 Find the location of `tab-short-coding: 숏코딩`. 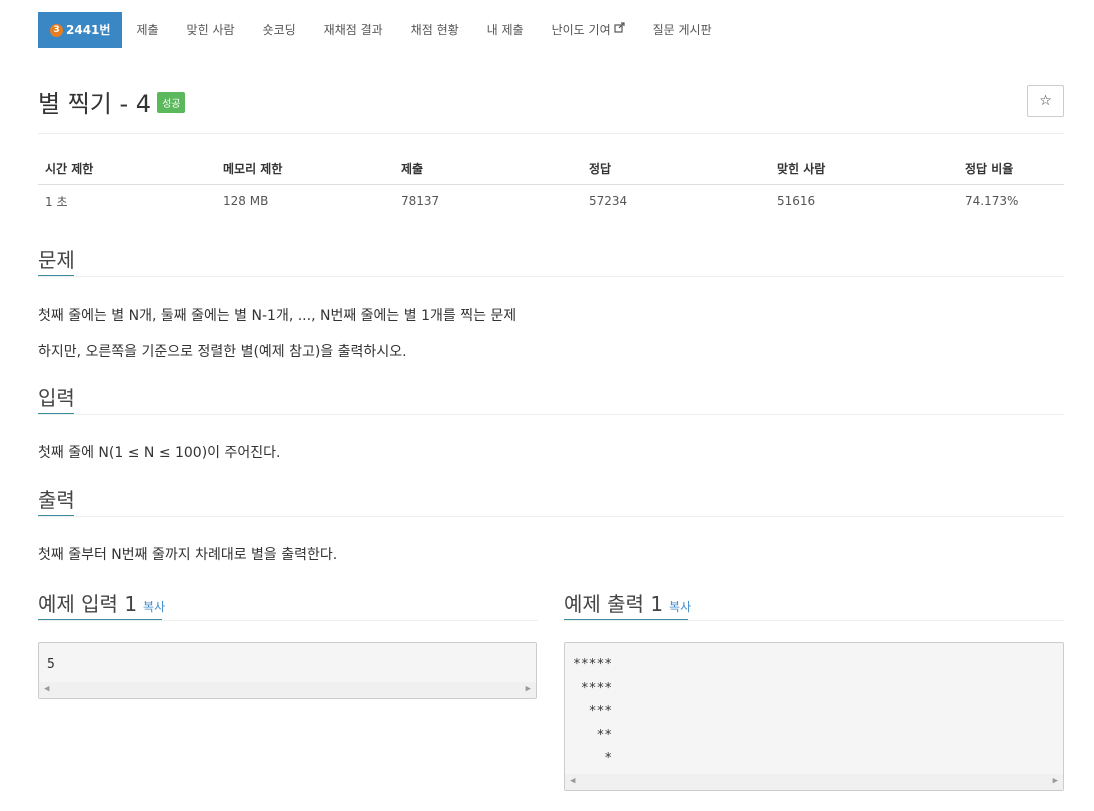

tab-short-coding: 숏코딩 is located at coordinates (279, 30).